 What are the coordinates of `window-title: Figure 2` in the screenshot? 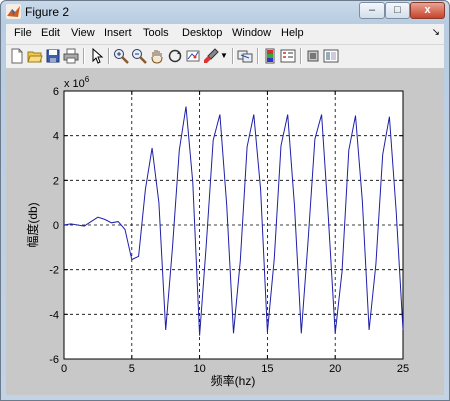 It's located at (47, 12).